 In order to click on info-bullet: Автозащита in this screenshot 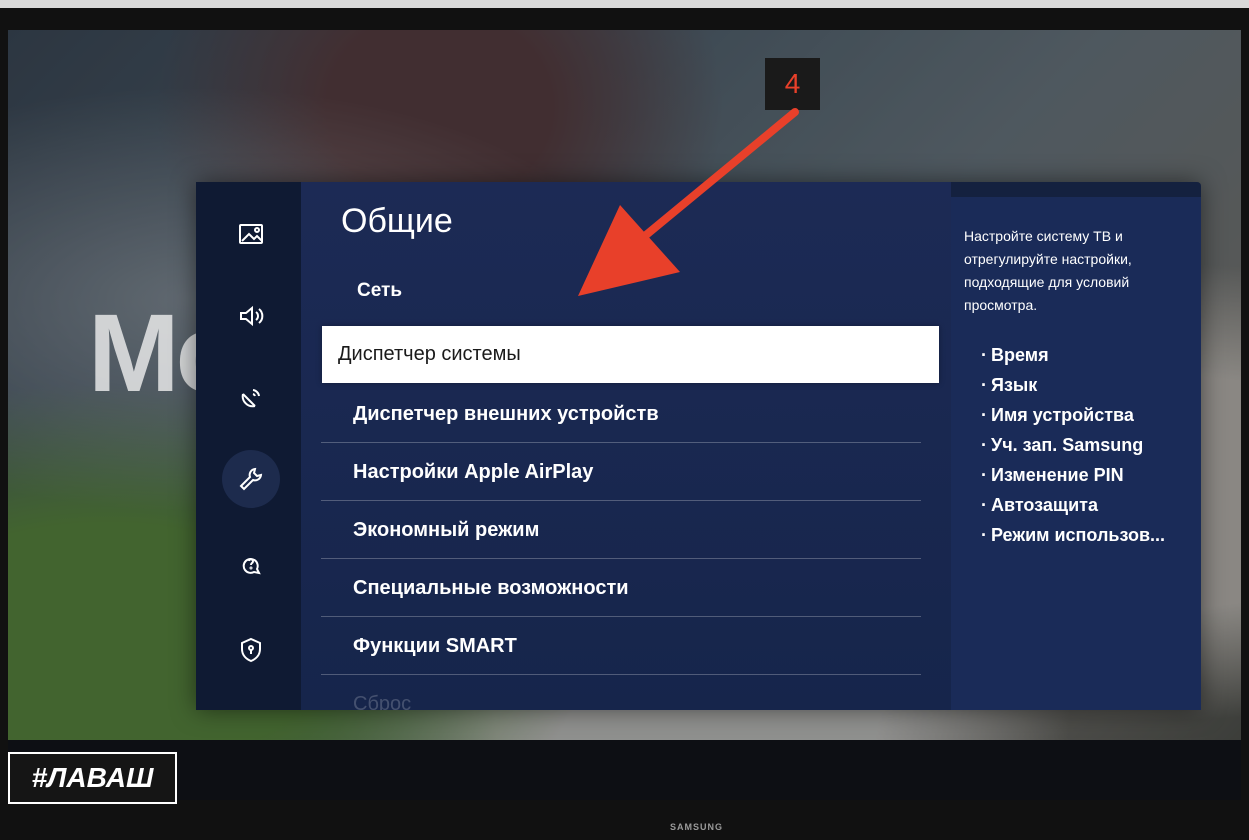, I will do `click(1073, 505)`.